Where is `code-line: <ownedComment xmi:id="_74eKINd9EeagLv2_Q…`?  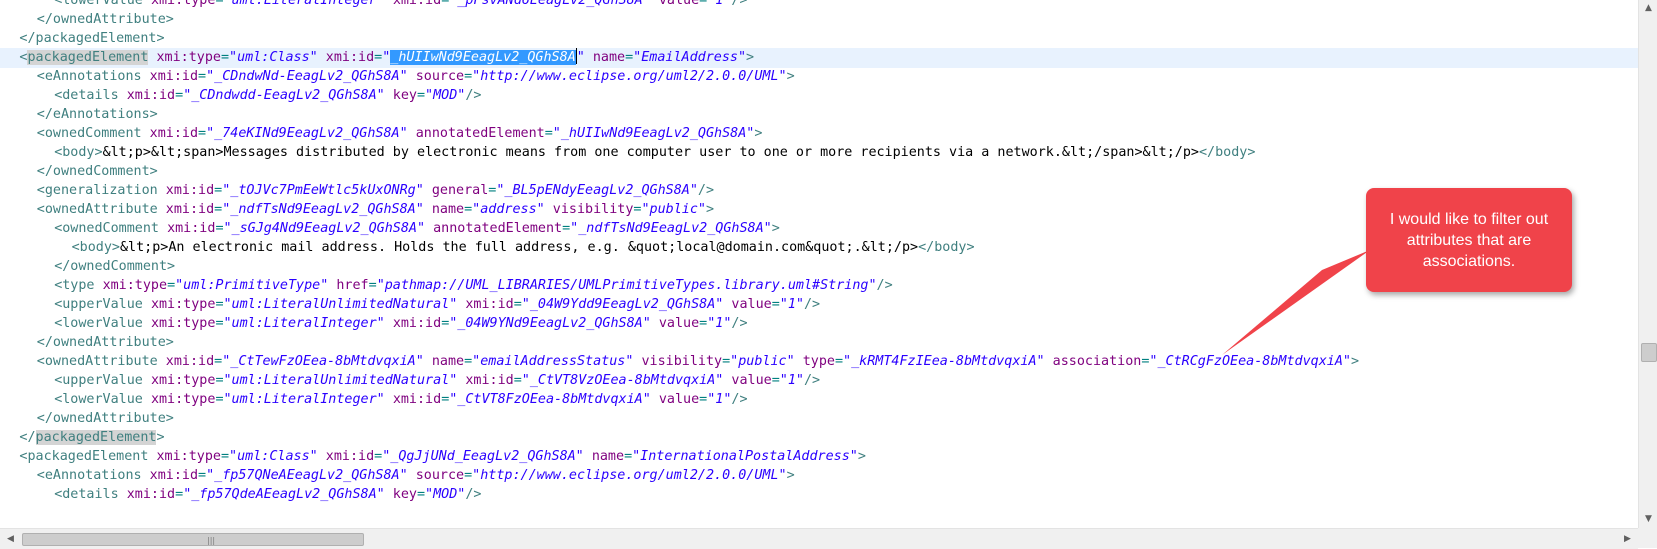 code-line: <ownedComment xmi:id="_74eKINd9EeagLv2_Q… is located at coordinates (381, 134).